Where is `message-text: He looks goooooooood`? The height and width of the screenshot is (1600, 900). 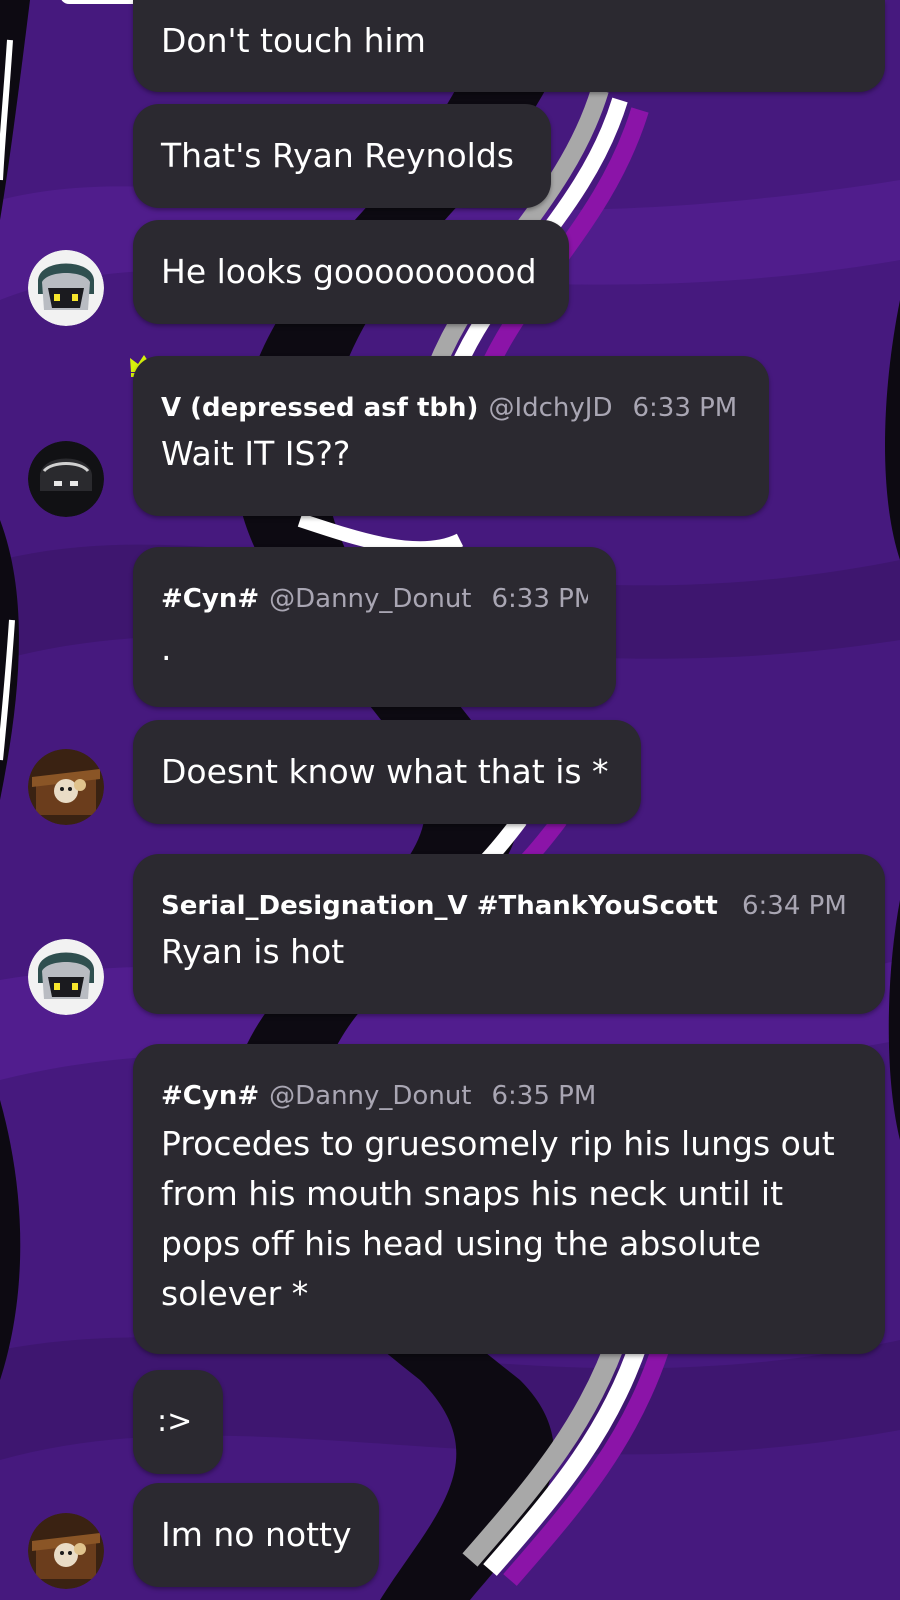 message-text: He looks goooooooood is located at coordinates (349, 271).